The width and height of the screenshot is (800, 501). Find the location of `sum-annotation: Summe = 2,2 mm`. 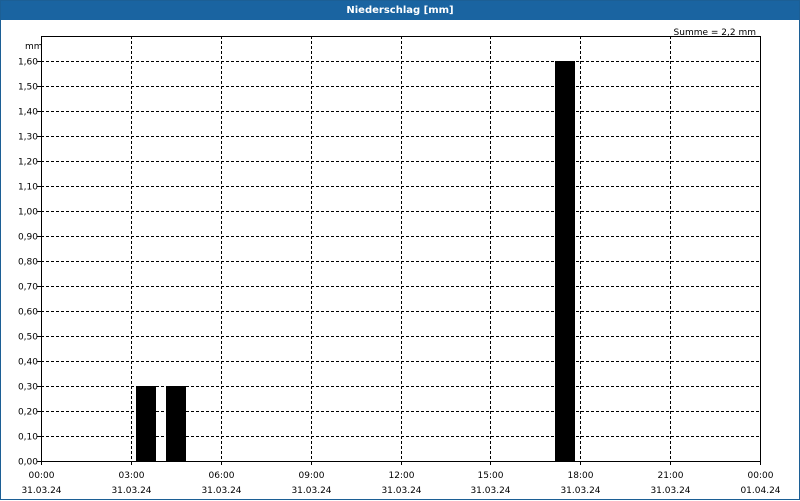

sum-annotation: Summe = 2,2 mm is located at coordinates (715, 33).